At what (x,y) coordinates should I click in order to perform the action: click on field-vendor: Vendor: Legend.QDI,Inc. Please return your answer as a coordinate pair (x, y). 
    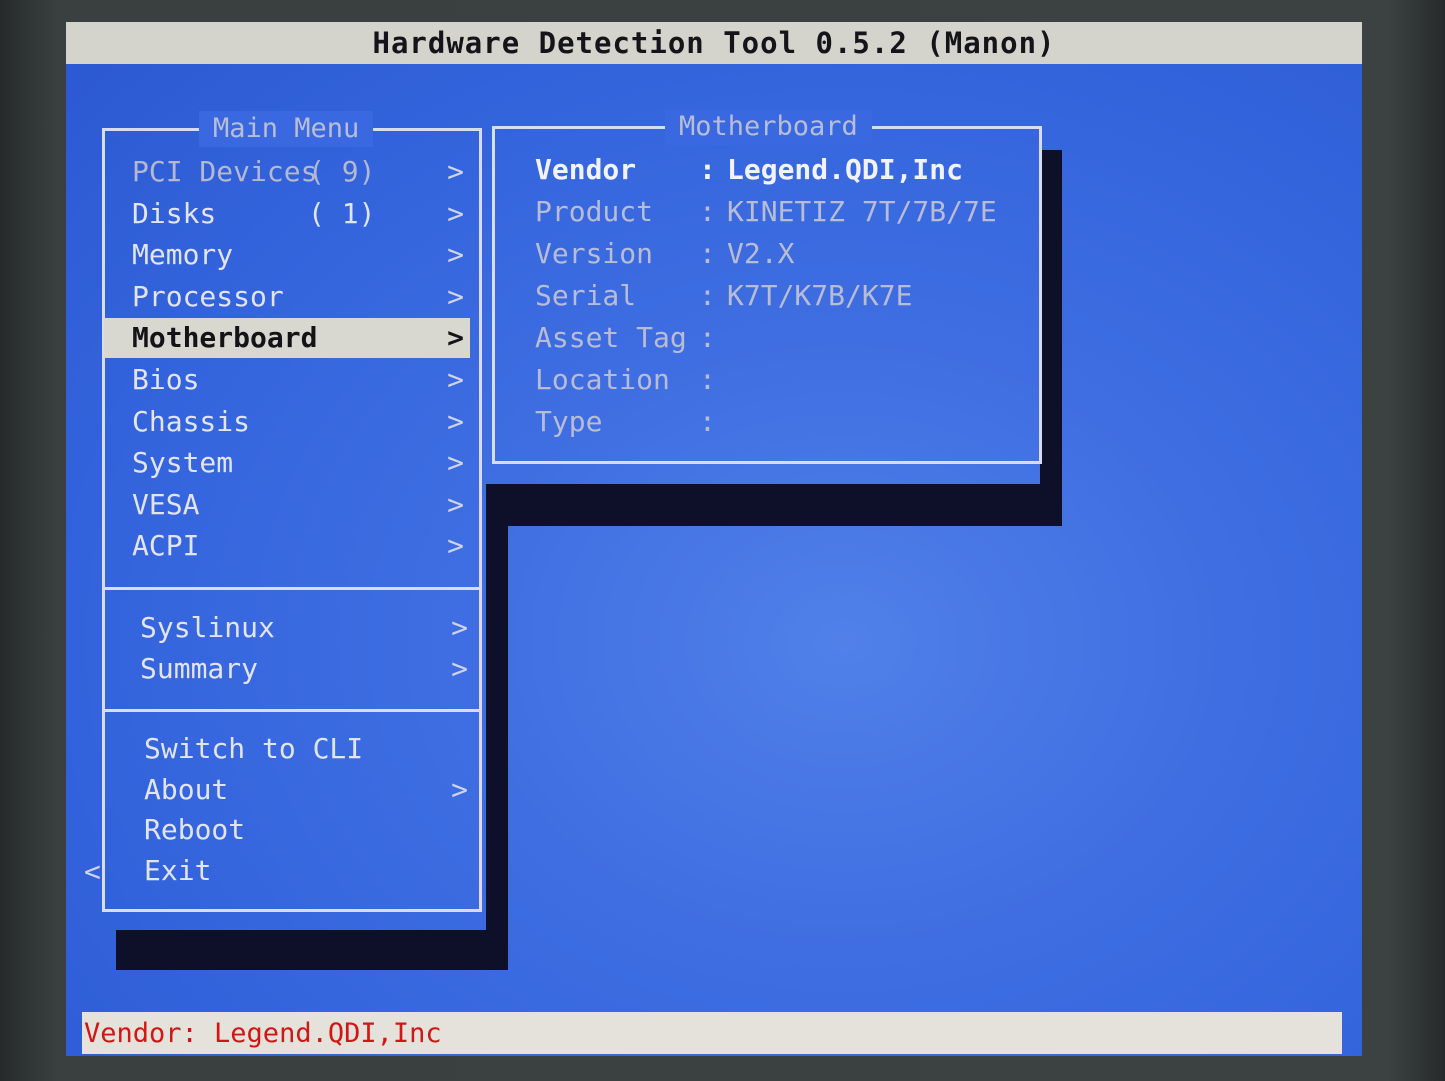
    Looking at the image, I should click on (785, 170).